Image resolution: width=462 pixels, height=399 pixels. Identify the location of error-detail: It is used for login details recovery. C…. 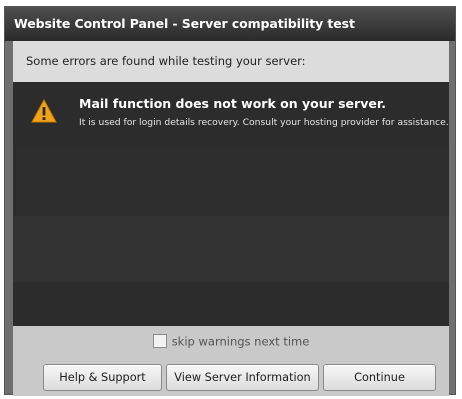
(264, 122).